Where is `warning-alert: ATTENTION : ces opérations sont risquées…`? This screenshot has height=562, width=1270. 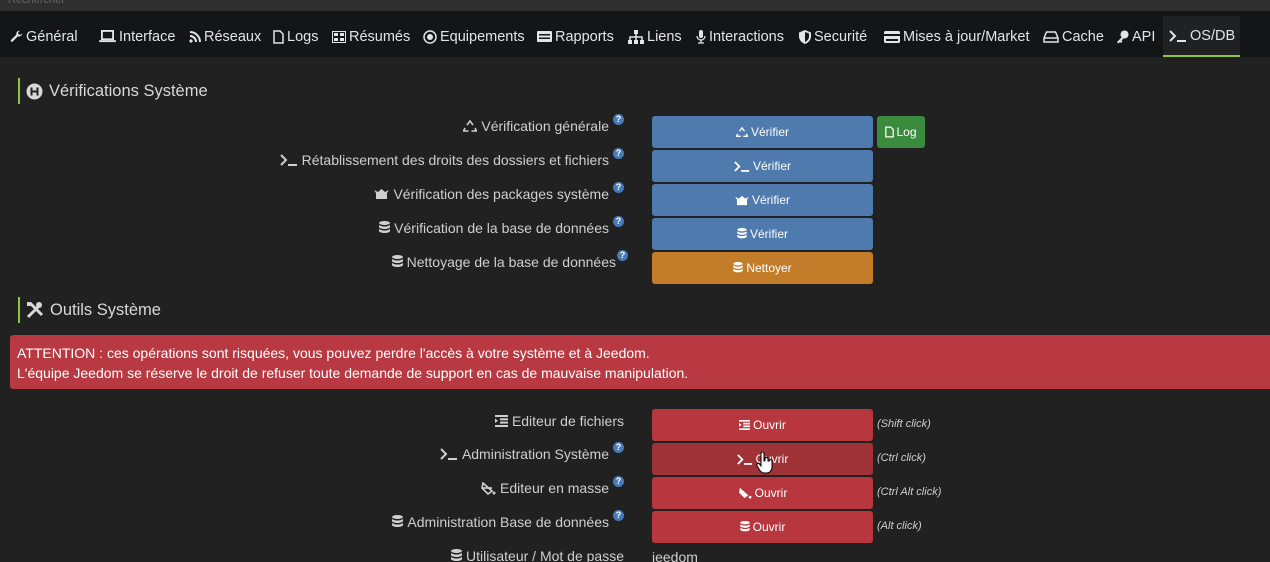
warning-alert: ATTENTION : ces opérations sont risquées… is located at coordinates (640, 362).